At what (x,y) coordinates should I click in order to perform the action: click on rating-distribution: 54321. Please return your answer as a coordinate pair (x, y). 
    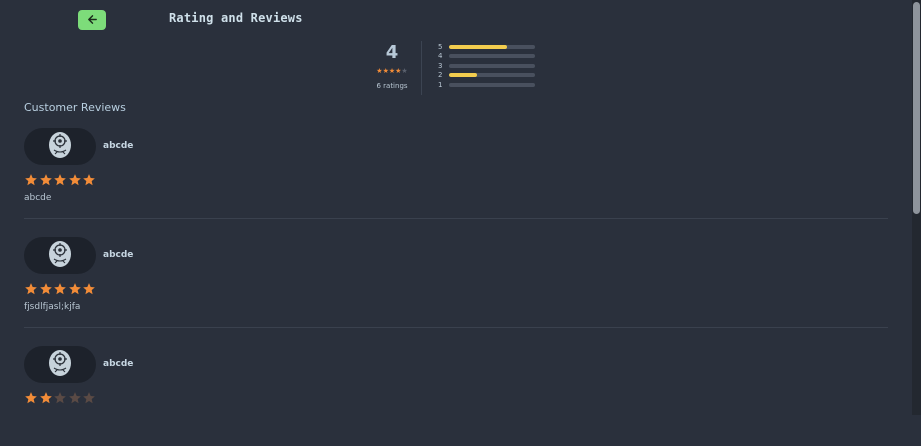
    Looking at the image, I should click on (486, 66).